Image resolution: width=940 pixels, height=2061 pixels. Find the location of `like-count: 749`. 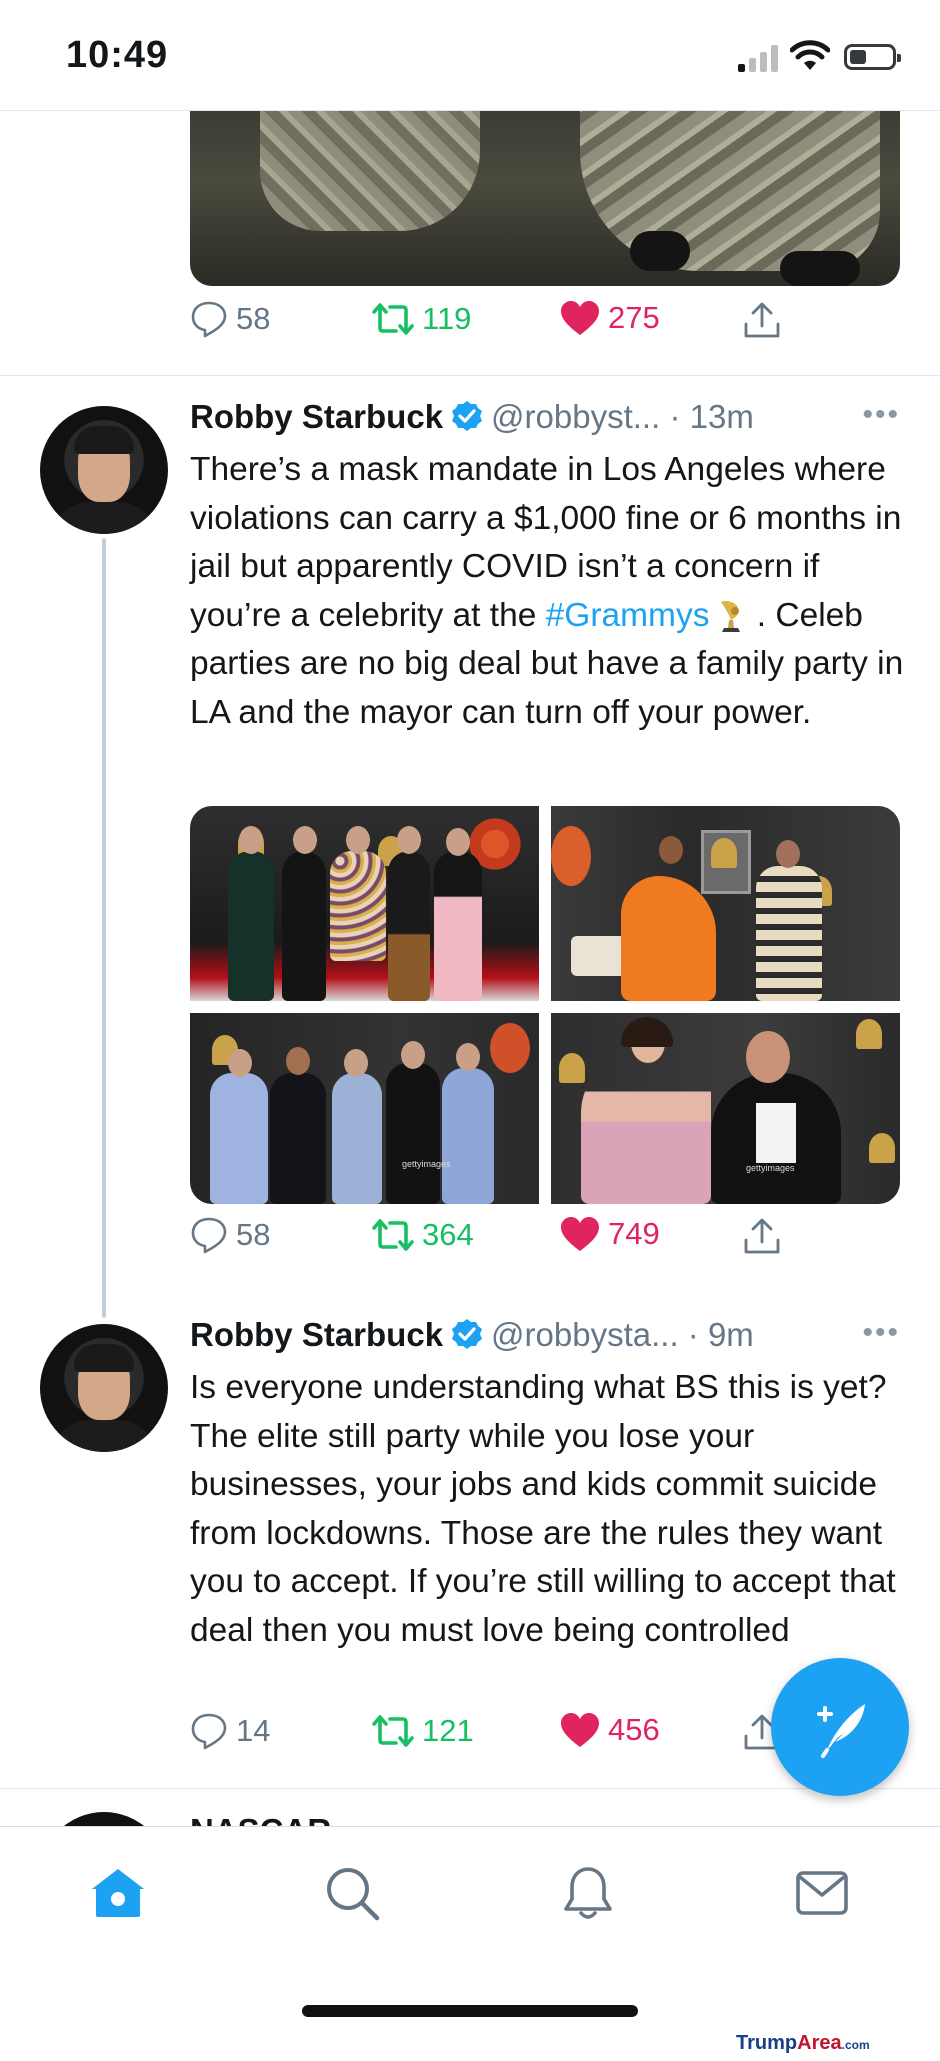

like-count: 749 is located at coordinates (634, 1233).